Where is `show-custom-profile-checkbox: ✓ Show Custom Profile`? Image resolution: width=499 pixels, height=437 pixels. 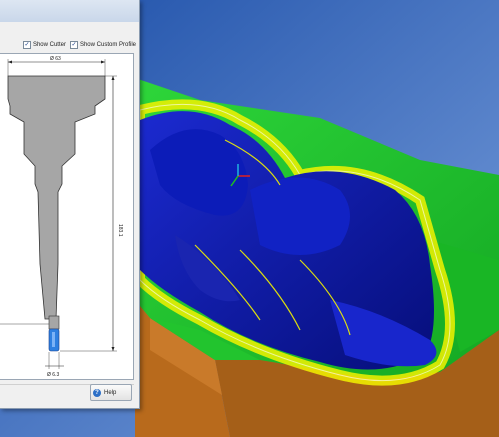 show-custom-profile-checkbox: ✓ Show Custom Profile is located at coordinates (102, 45).